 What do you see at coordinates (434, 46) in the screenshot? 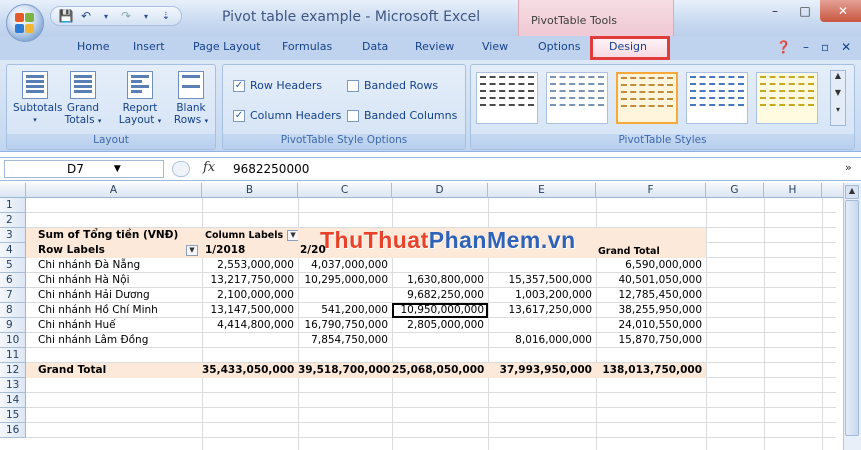
I see `tab-review: Review` at bounding box center [434, 46].